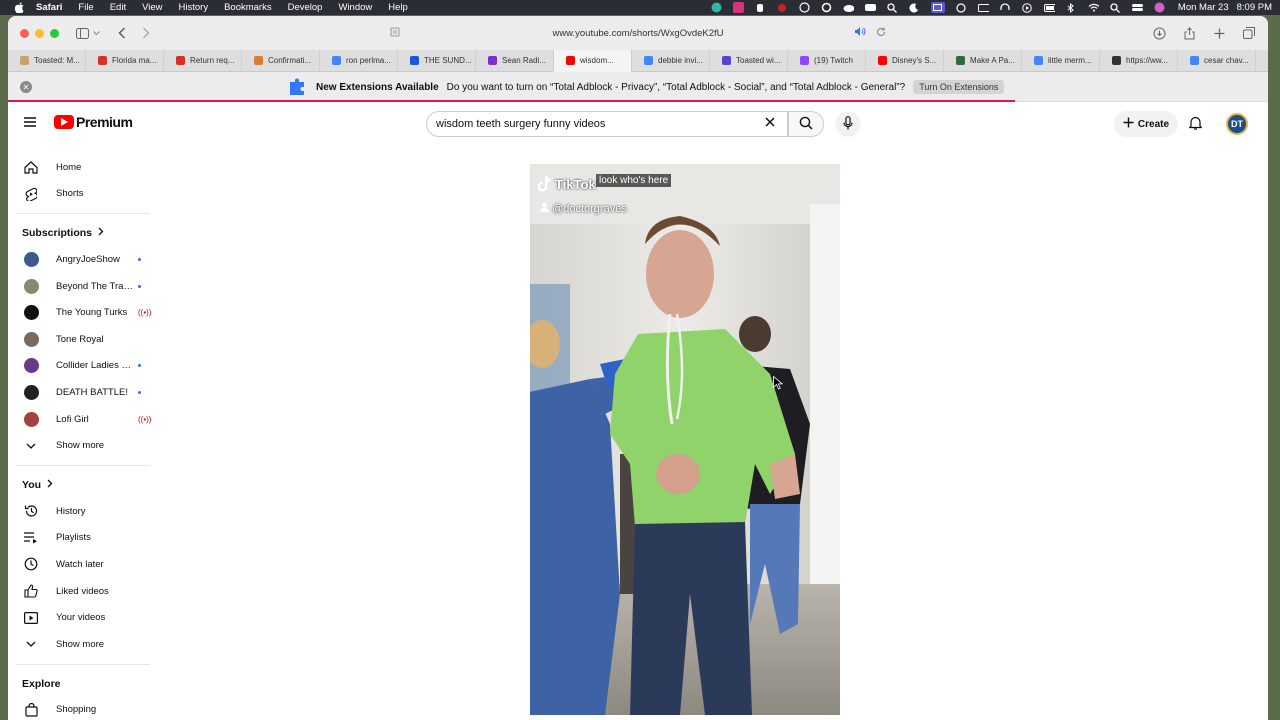 This screenshot has width=1280, height=720. I want to click on page-settings-icon, so click(395, 33).